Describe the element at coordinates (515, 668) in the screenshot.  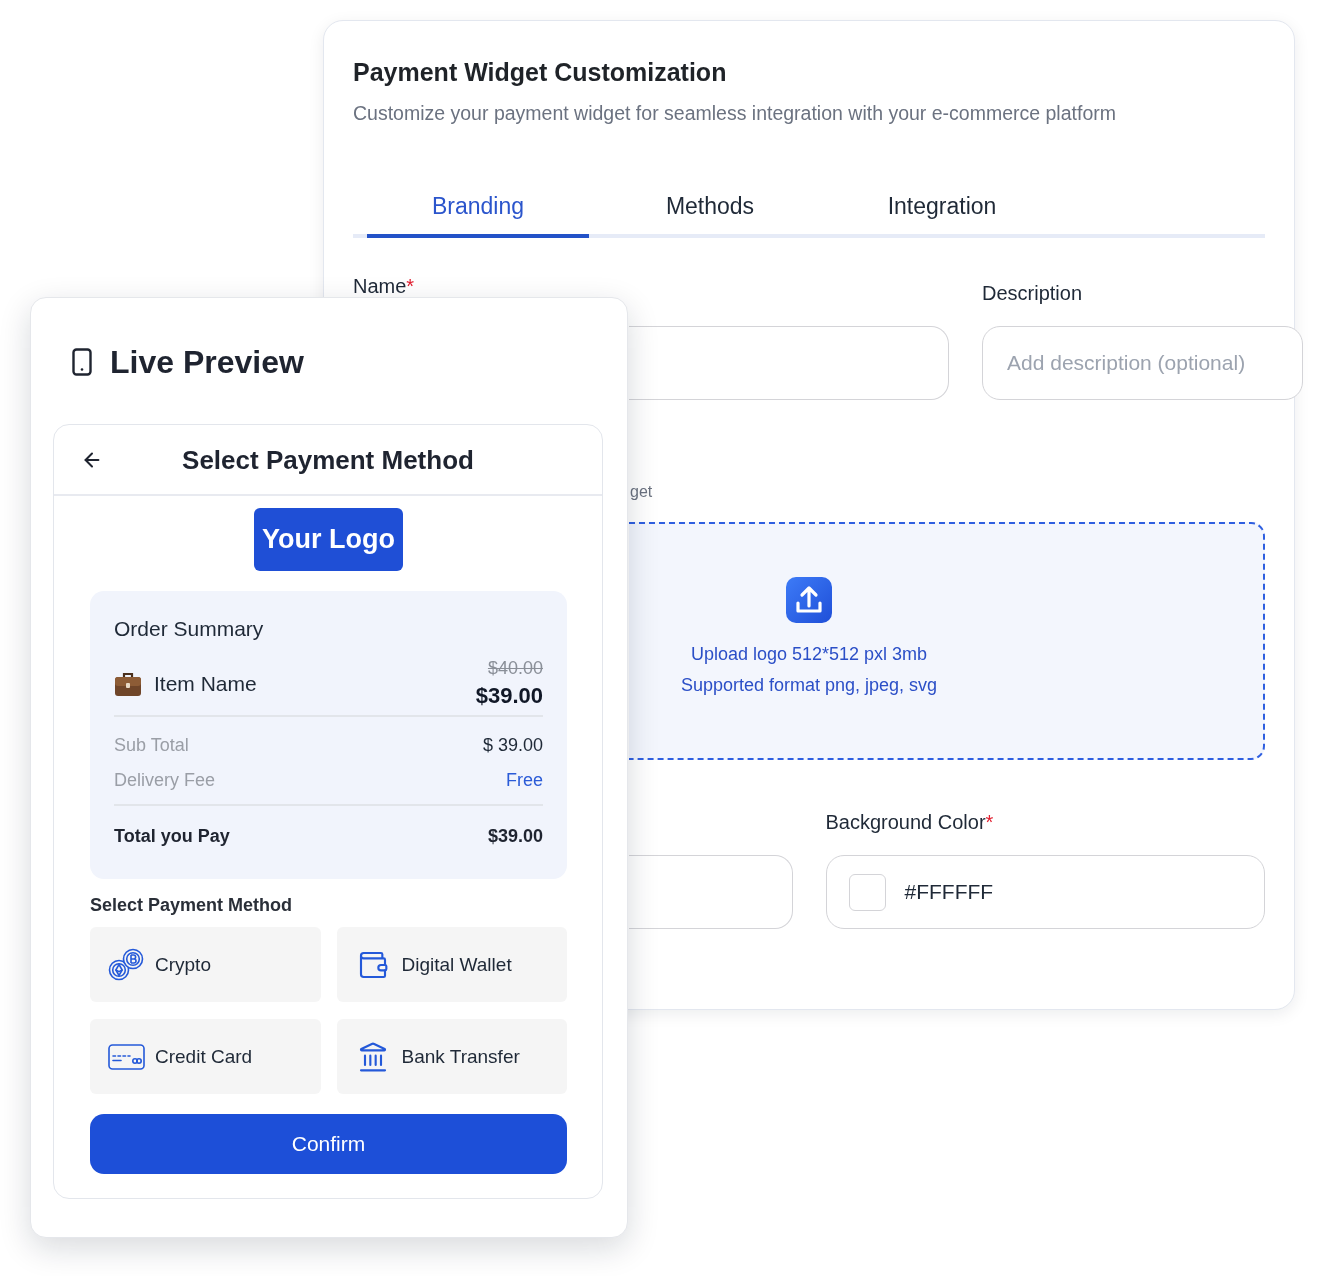
I see `old-price: $40.00` at that location.